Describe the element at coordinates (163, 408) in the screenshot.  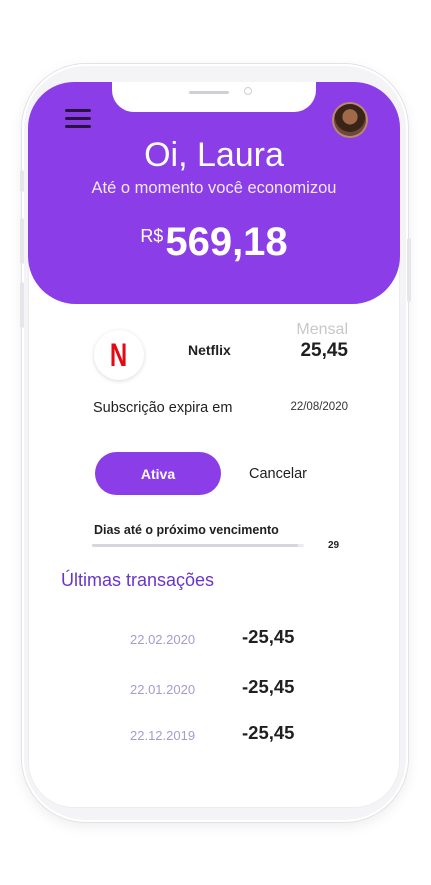
I see `expires-label: Subscrição expira em` at that location.